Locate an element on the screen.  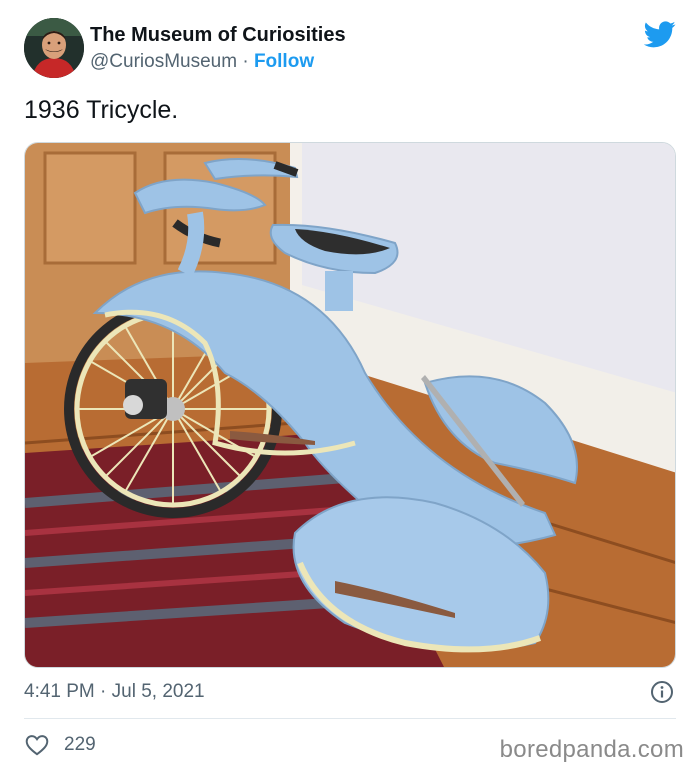
like-count: 229 is located at coordinates (80, 744).